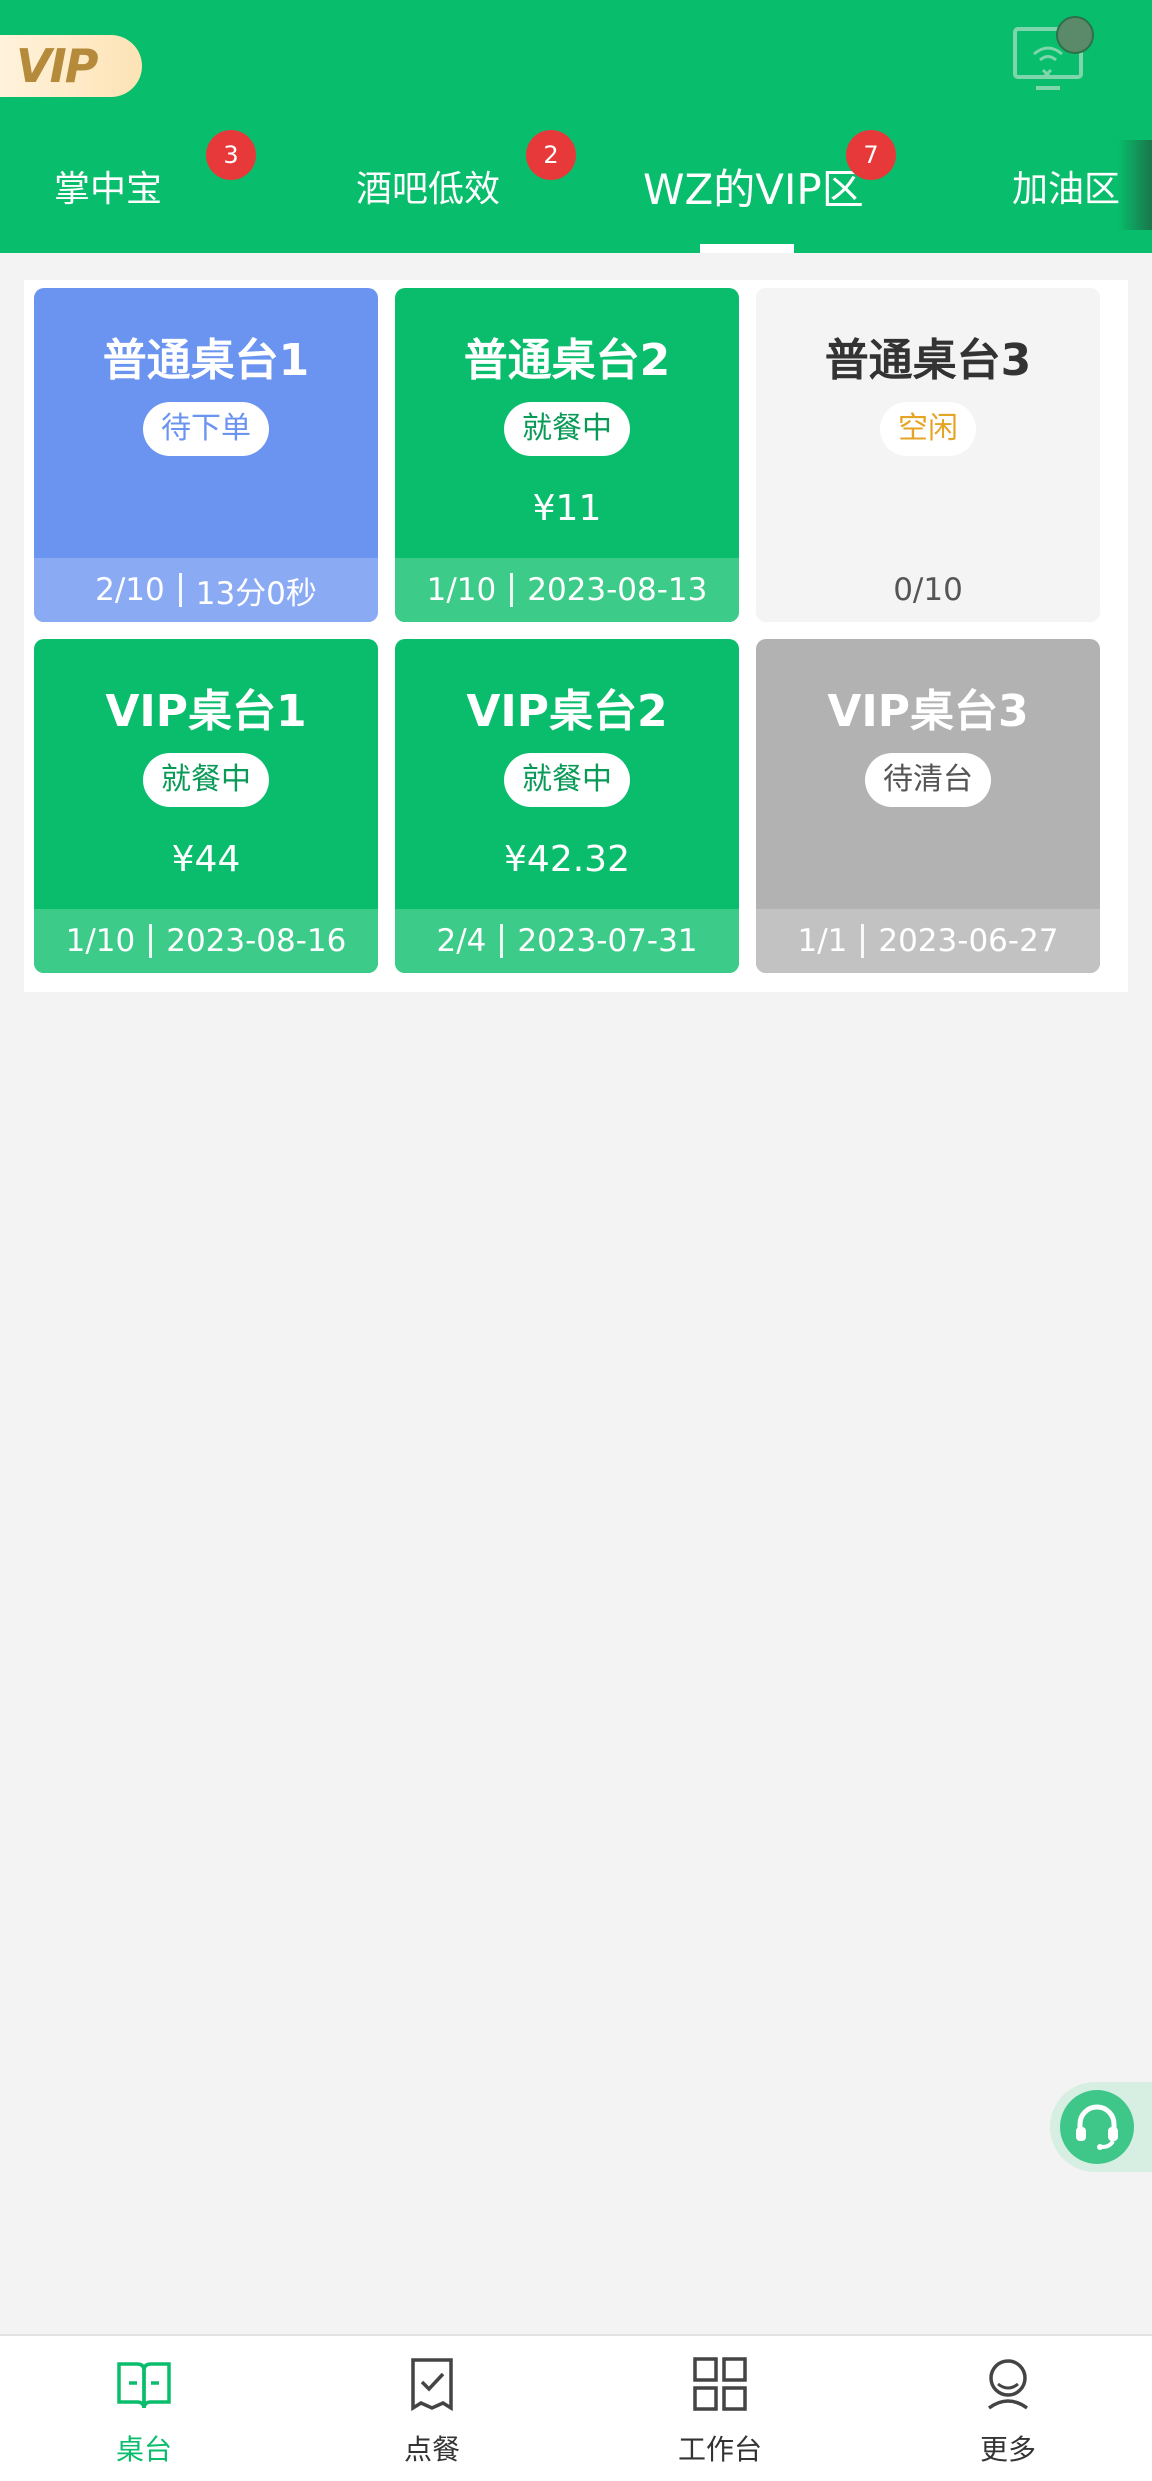 This screenshot has width=1152, height=2481. I want to click on headset-icon, so click(1097, 2127).